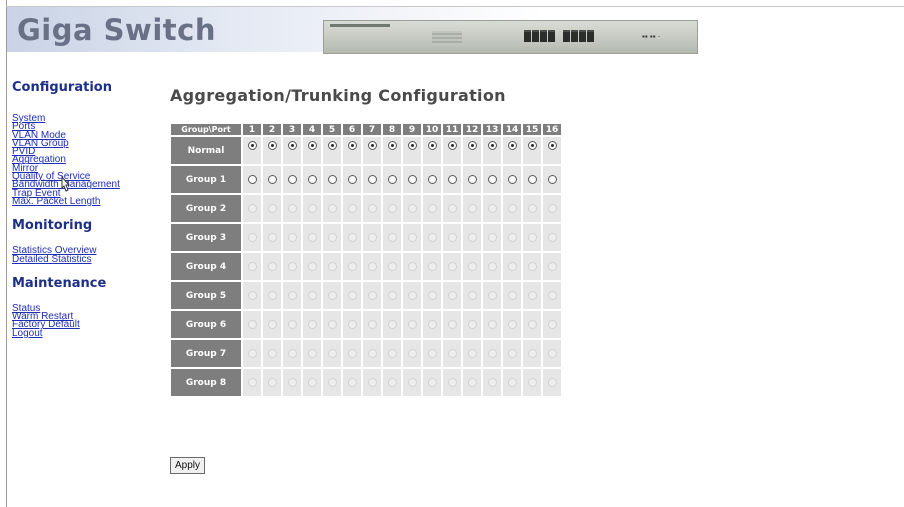 The height and width of the screenshot is (507, 904). Describe the element at coordinates (366, 266) in the screenshot. I see `table-row: Group 4` at that location.